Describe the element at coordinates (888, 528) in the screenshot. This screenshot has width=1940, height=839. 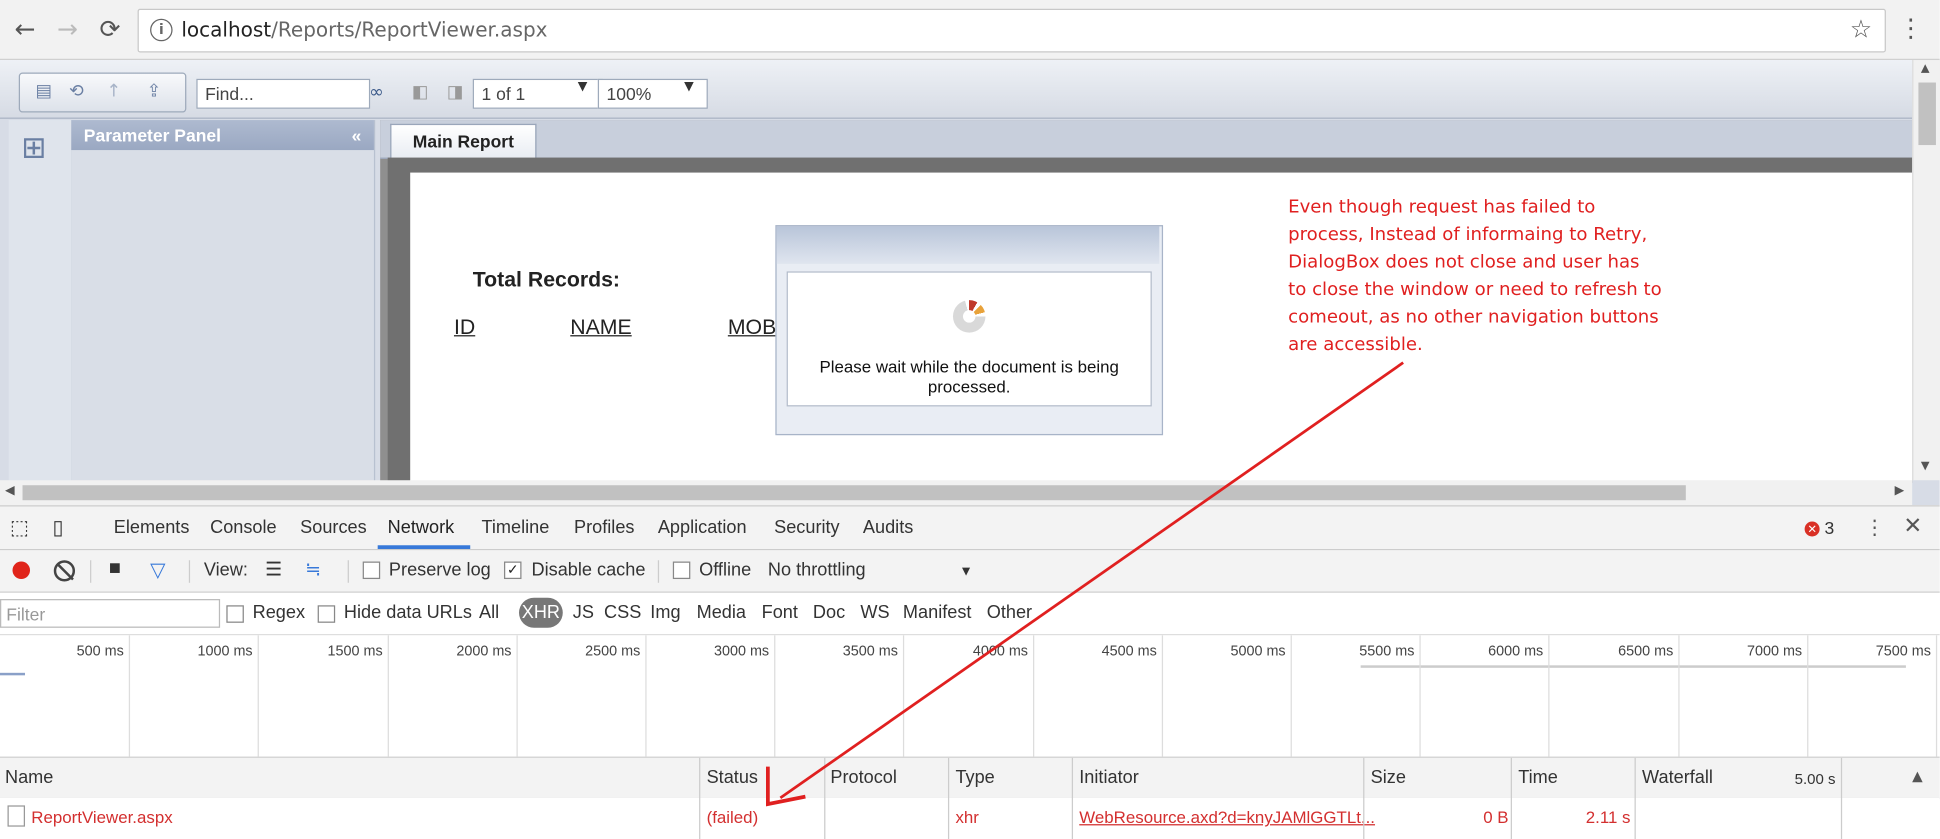
I see `tab-audits: Audits` at that location.